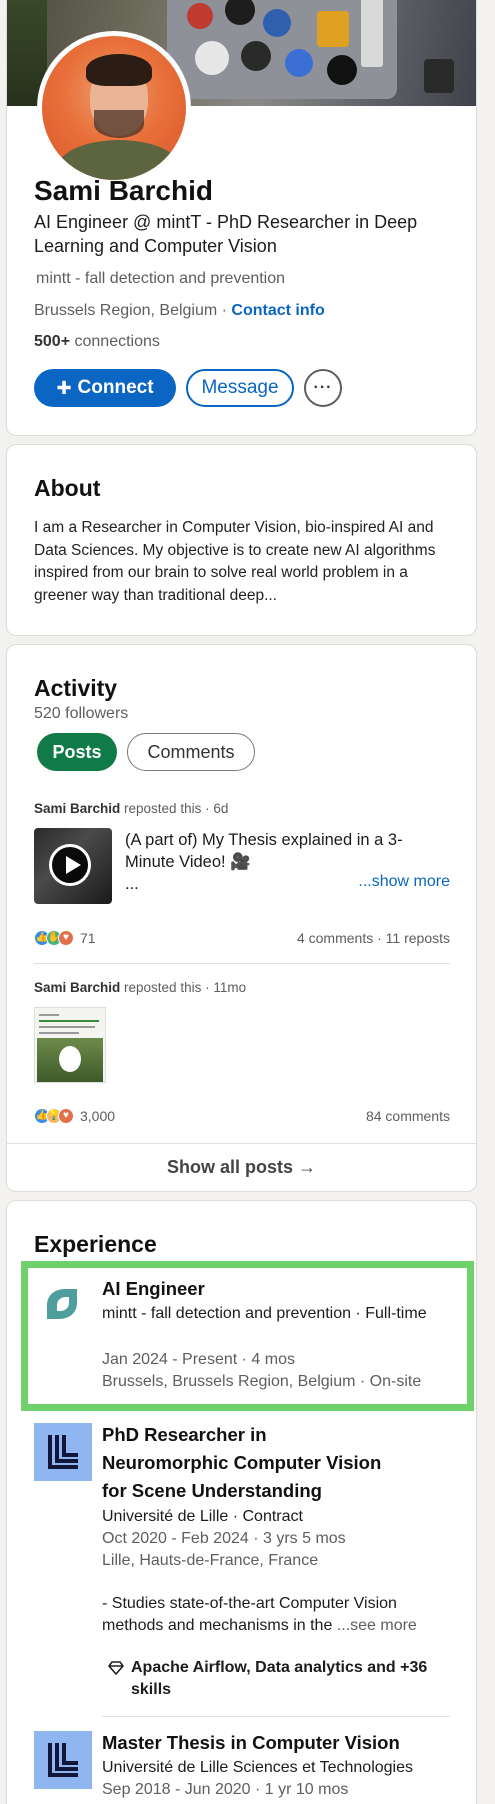 The height and width of the screenshot is (1804, 495). What do you see at coordinates (62, 1304) in the screenshot?
I see `mintt-logo-icon` at bounding box center [62, 1304].